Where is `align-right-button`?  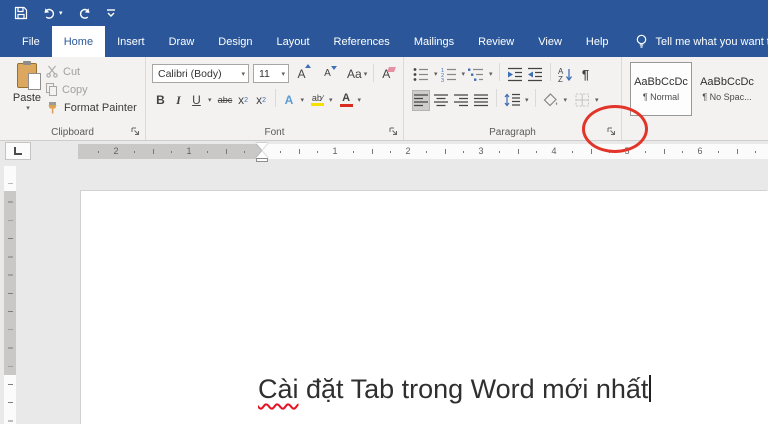
align-right-button is located at coordinates (461, 100).